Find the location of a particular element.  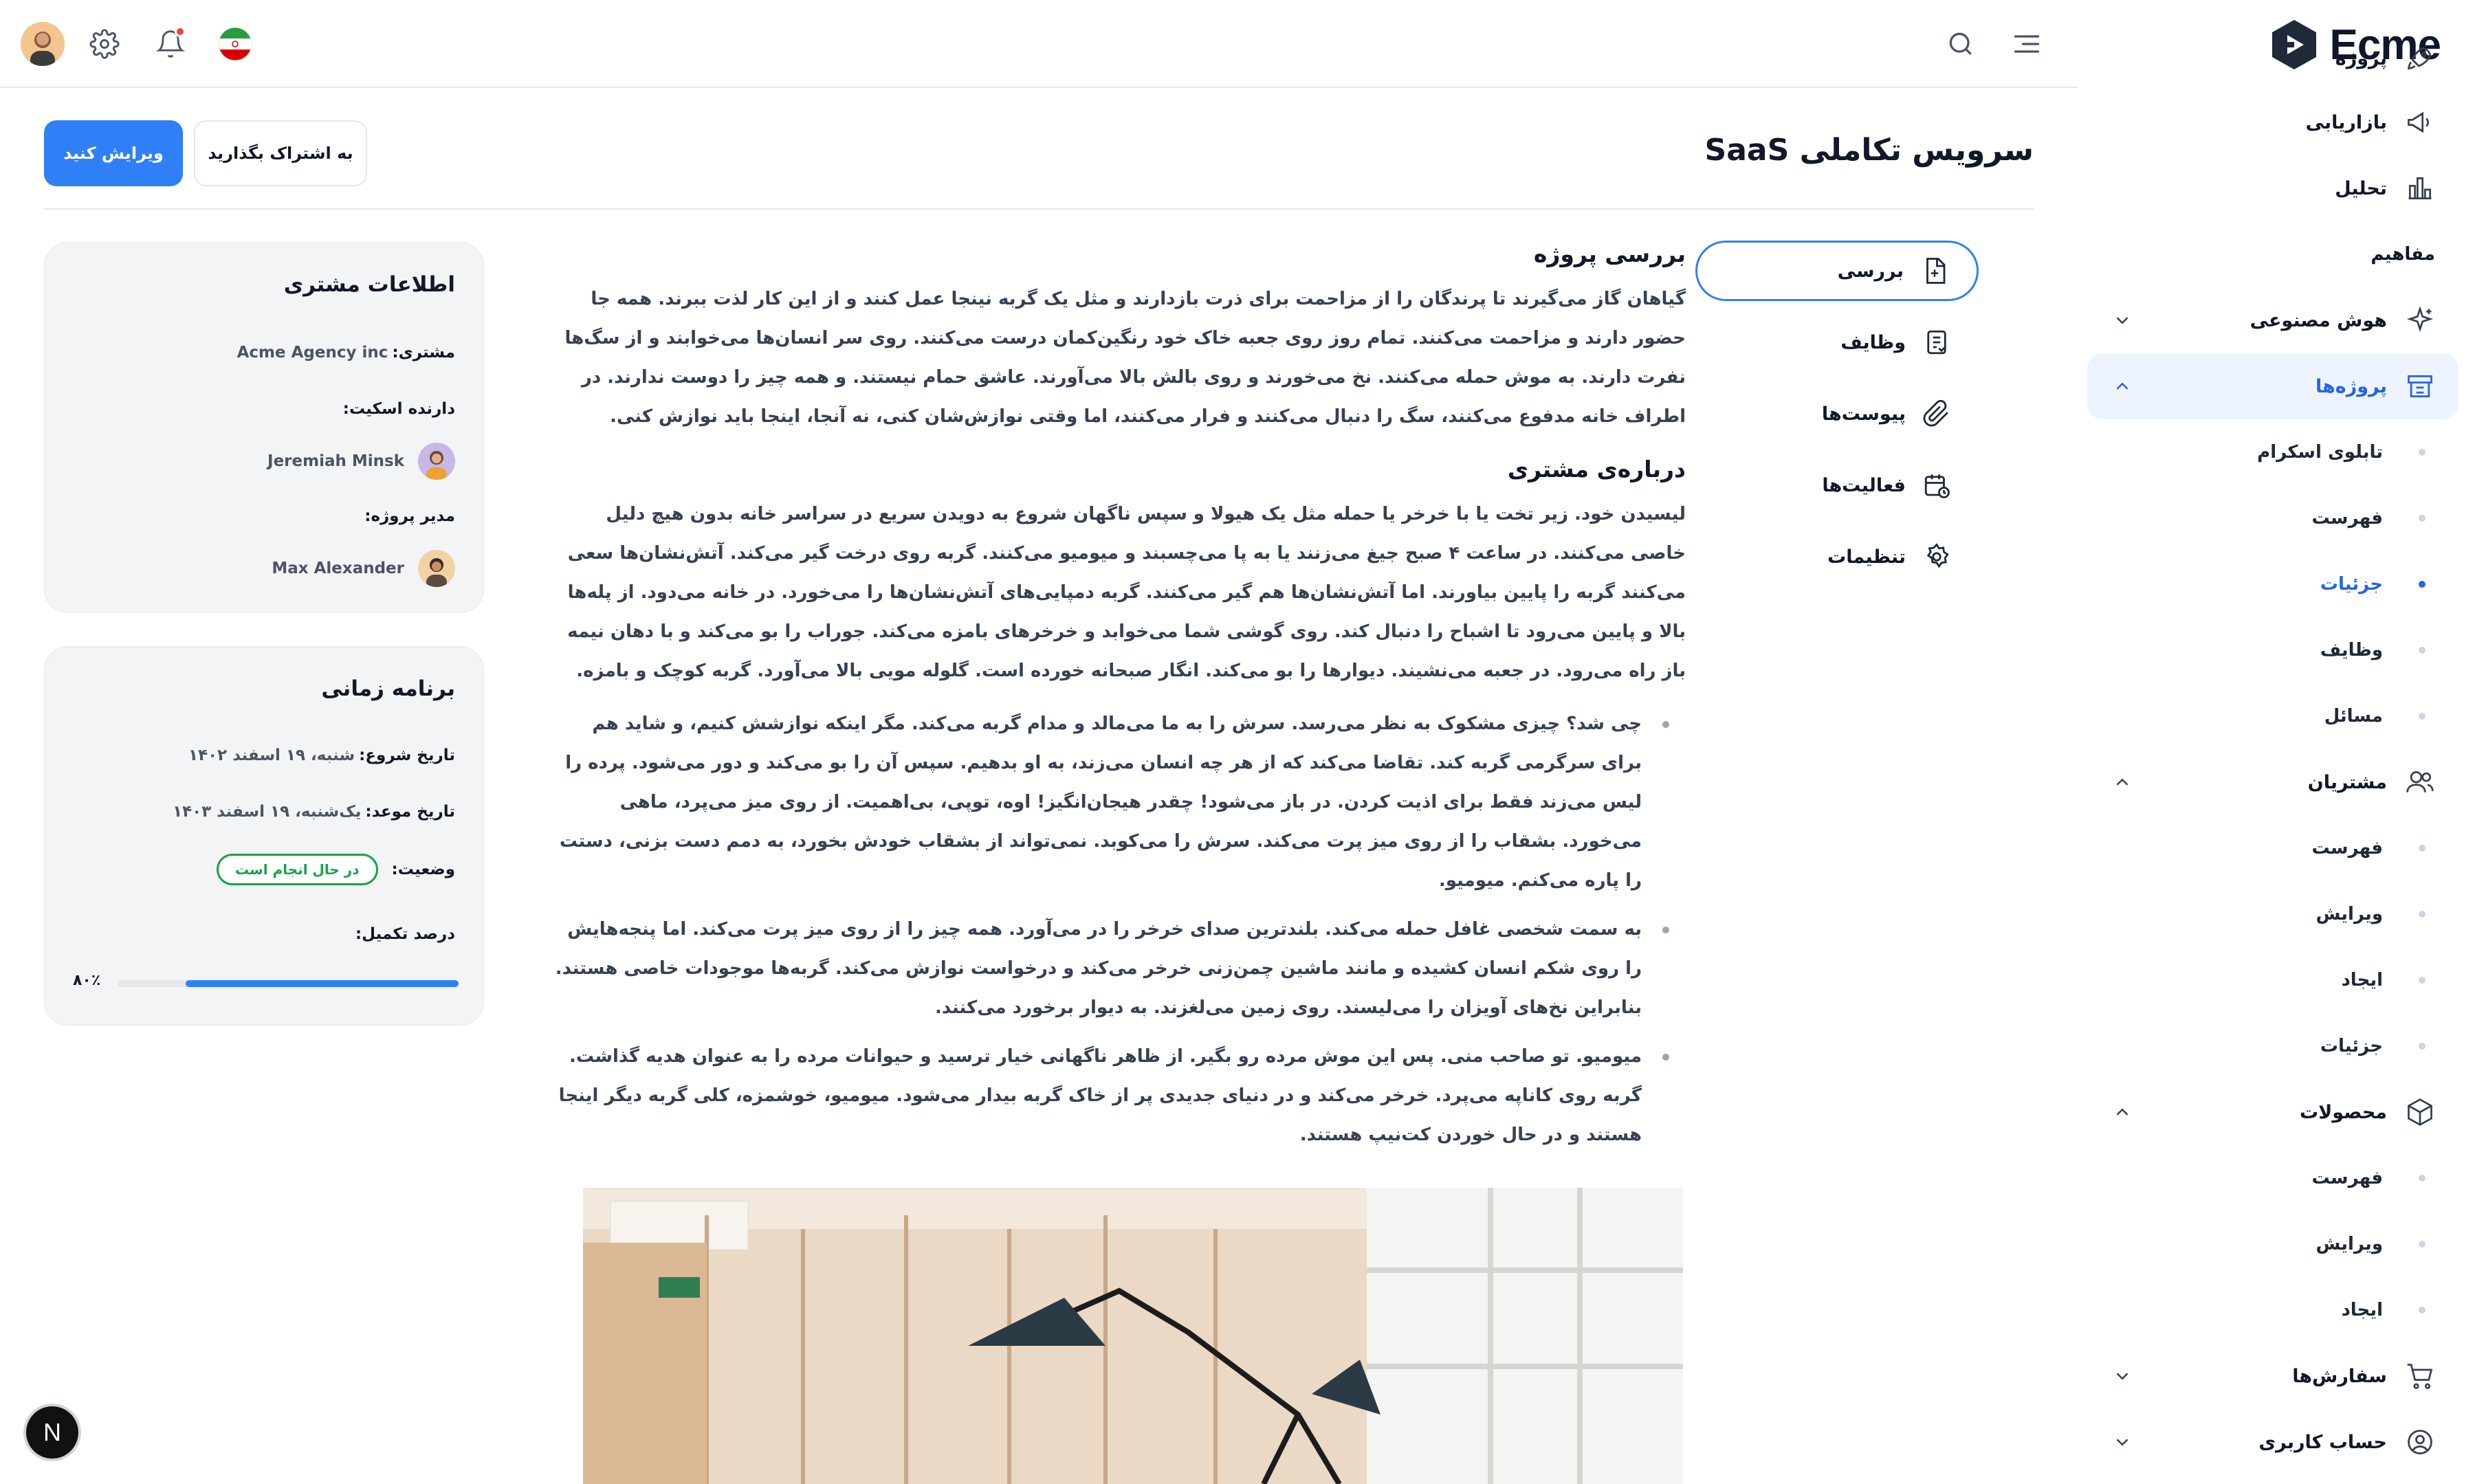

progress-bar-fill is located at coordinates (322, 984).